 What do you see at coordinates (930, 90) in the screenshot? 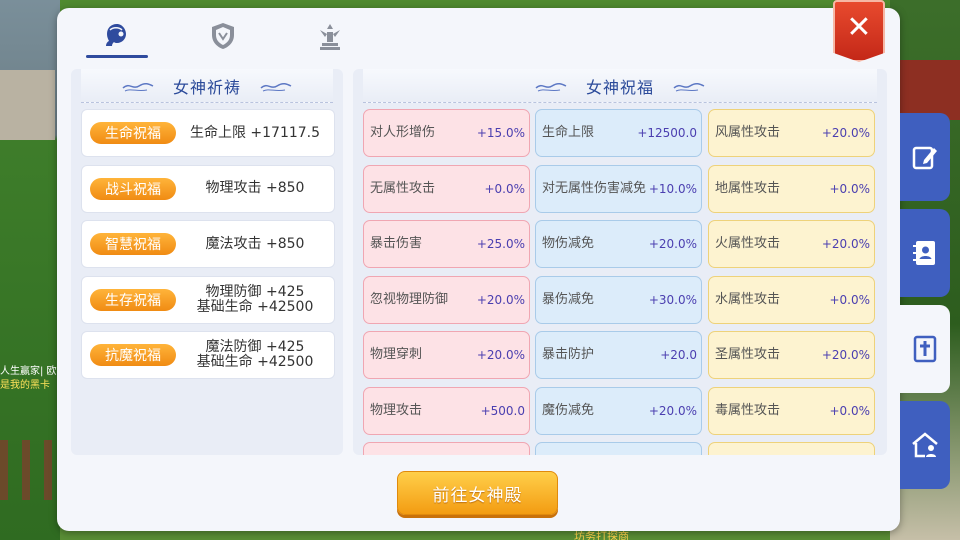
I see `house-roof` at bounding box center [930, 90].